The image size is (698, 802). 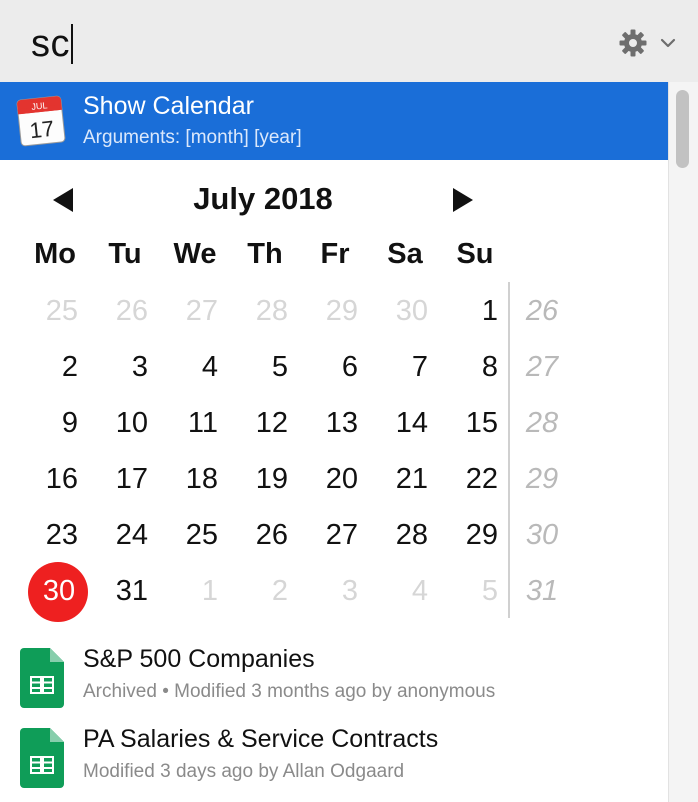 I want to click on calendar-day-today: 30, so click(x=59, y=591).